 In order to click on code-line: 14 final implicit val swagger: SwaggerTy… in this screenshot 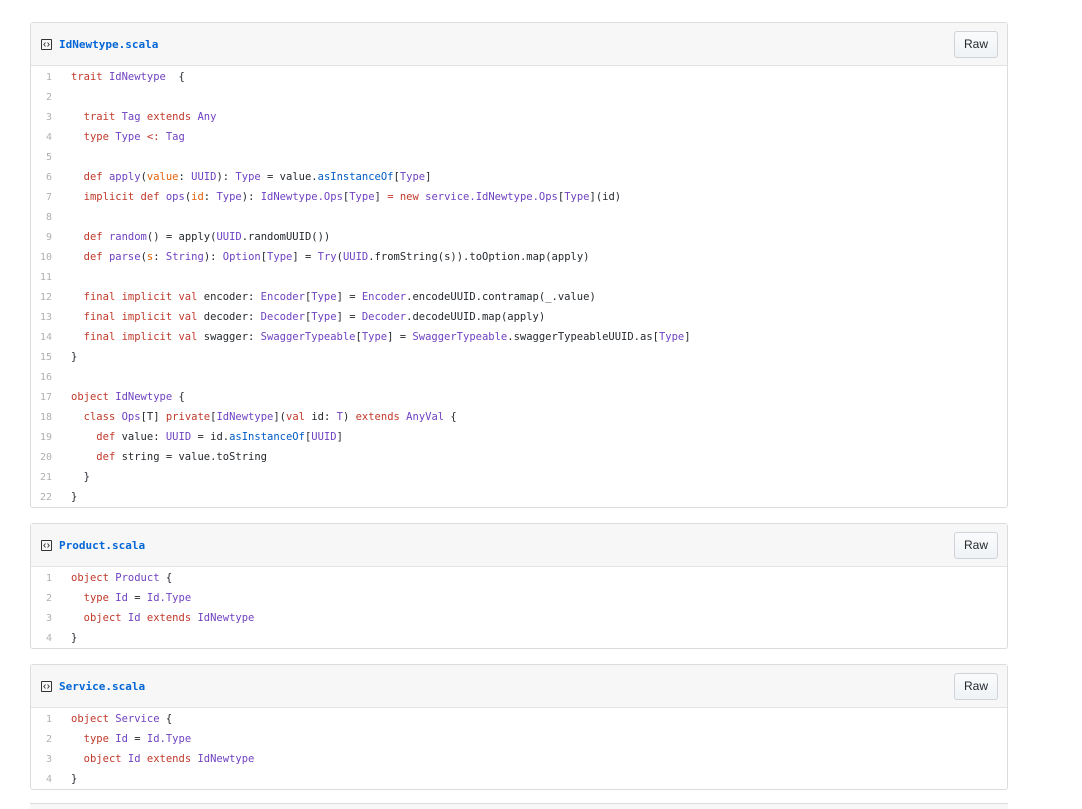, I will do `click(519, 337)`.